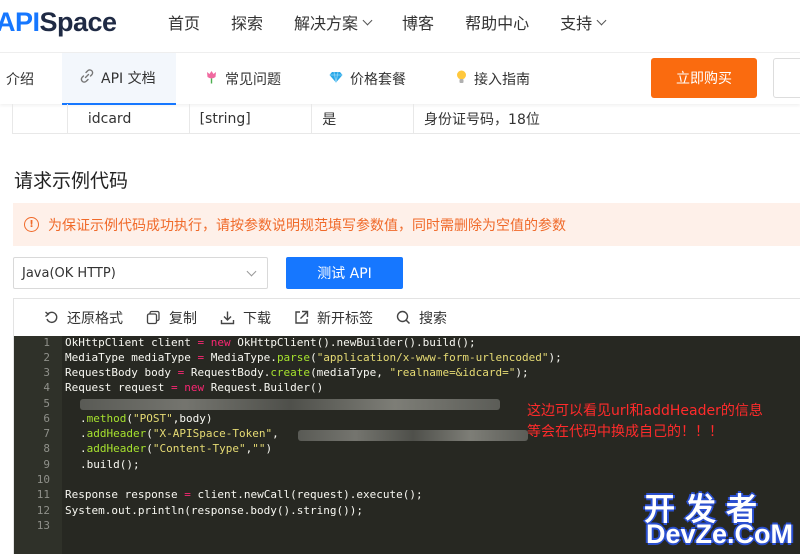  I want to click on nav-blog: 博客, so click(418, 22).